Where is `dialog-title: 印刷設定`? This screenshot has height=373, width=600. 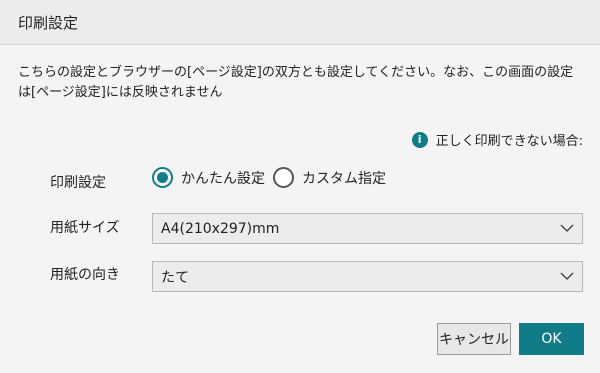
dialog-title: 印刷設定 is located at coordinates (48, 23).